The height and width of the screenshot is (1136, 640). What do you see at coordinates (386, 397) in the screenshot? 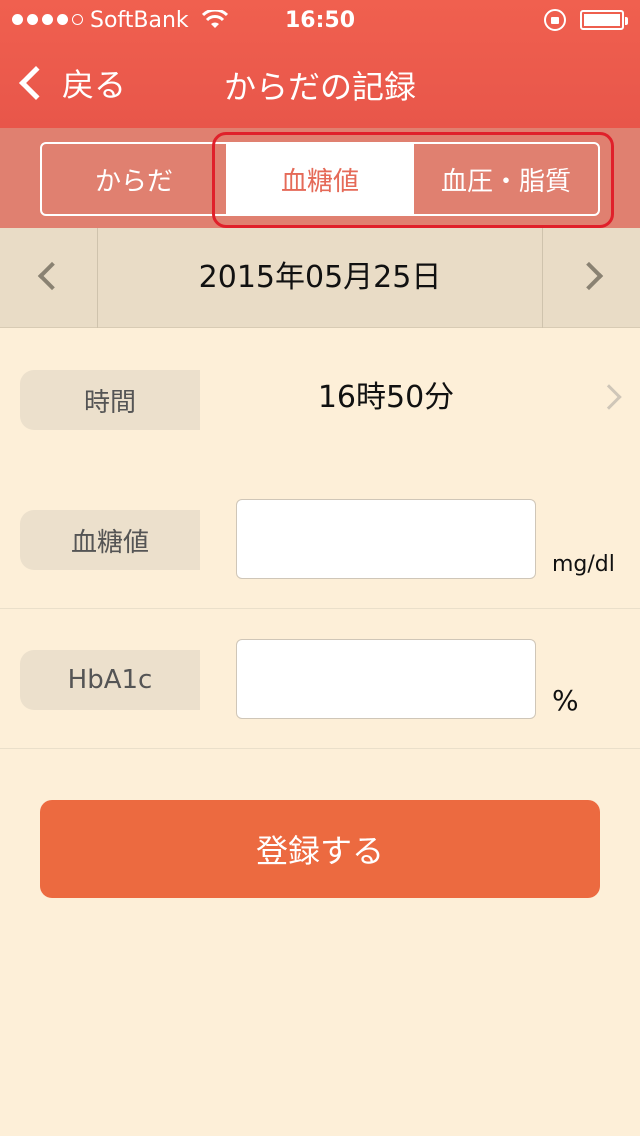
I see `time-value: 16時50分` at bounding box center [386, 397].